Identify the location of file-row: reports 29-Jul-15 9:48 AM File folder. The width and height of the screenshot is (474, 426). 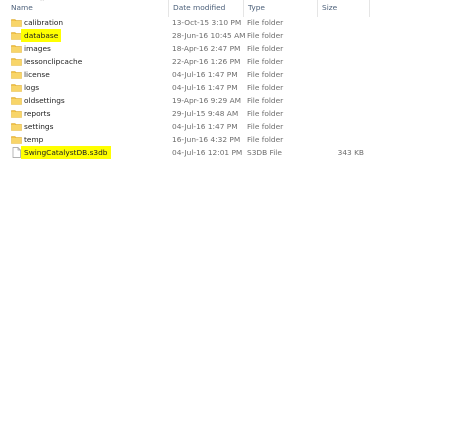
(185, 113).